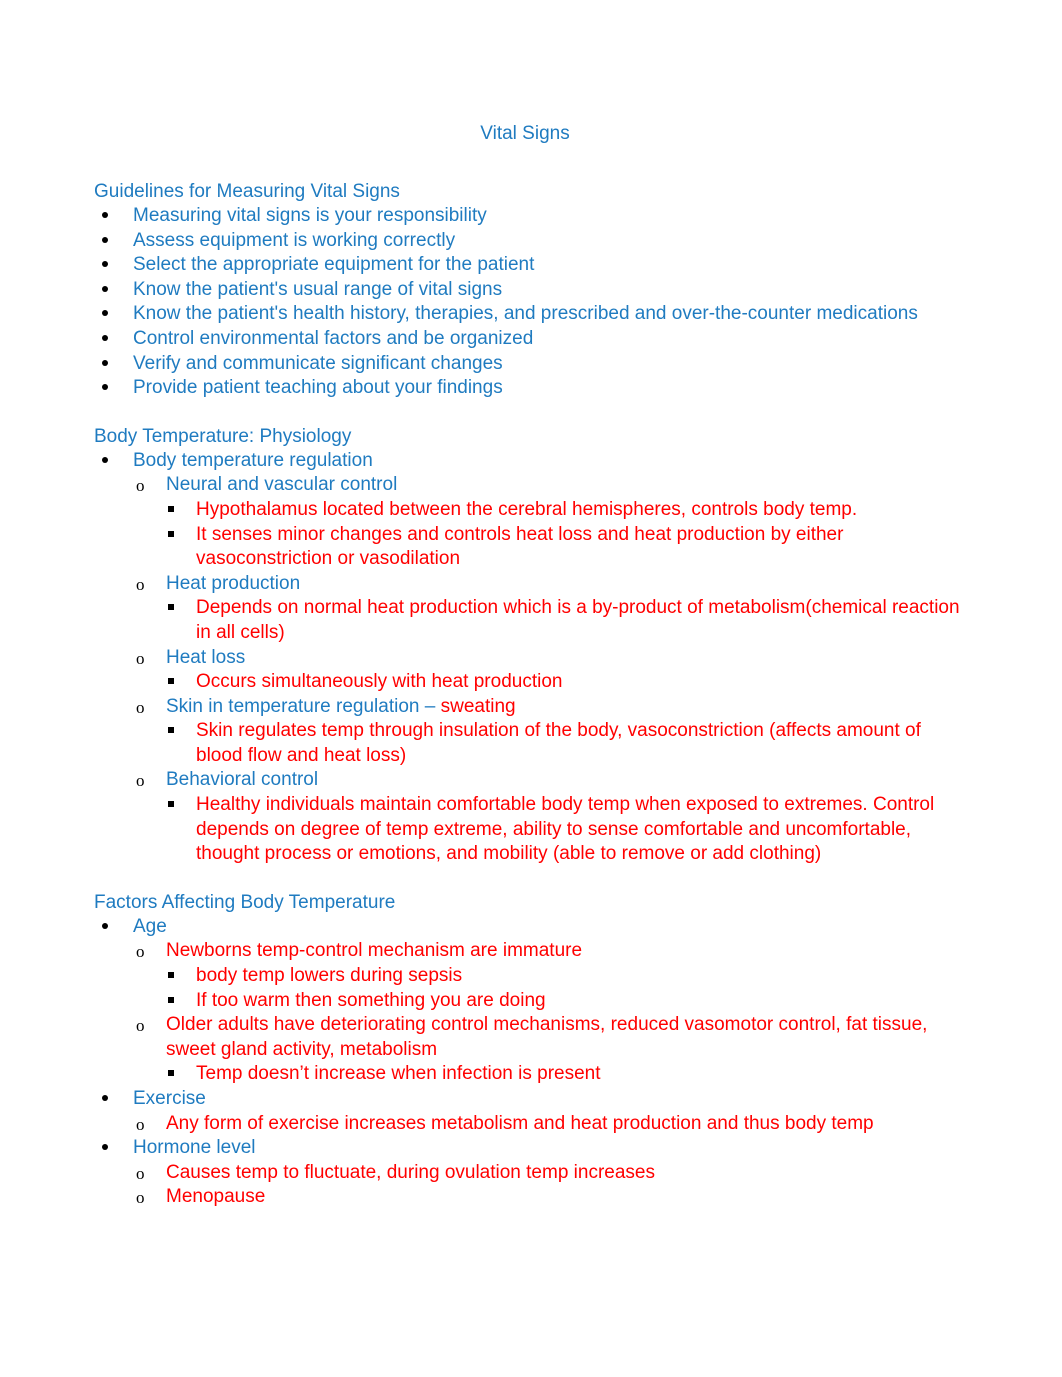 The width and height of the screenshot is (1062, 1377). Describe the element at coordinates (531, 1099) in the screenshot. I see `list-item: Exercise` at that location.